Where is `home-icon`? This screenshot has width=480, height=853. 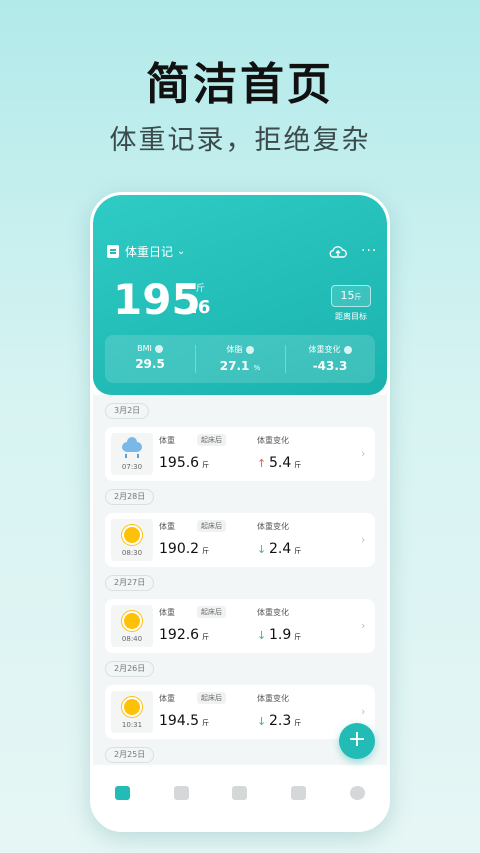 home-icon is located at coordinates (122, 793).